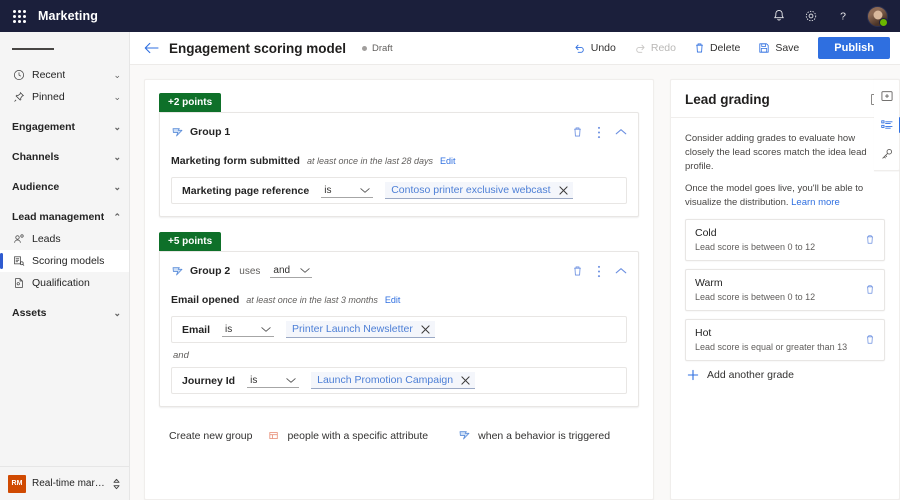  Describe the element at coordinates (877, 16) in the screenshot. I see `avatar` at that location.